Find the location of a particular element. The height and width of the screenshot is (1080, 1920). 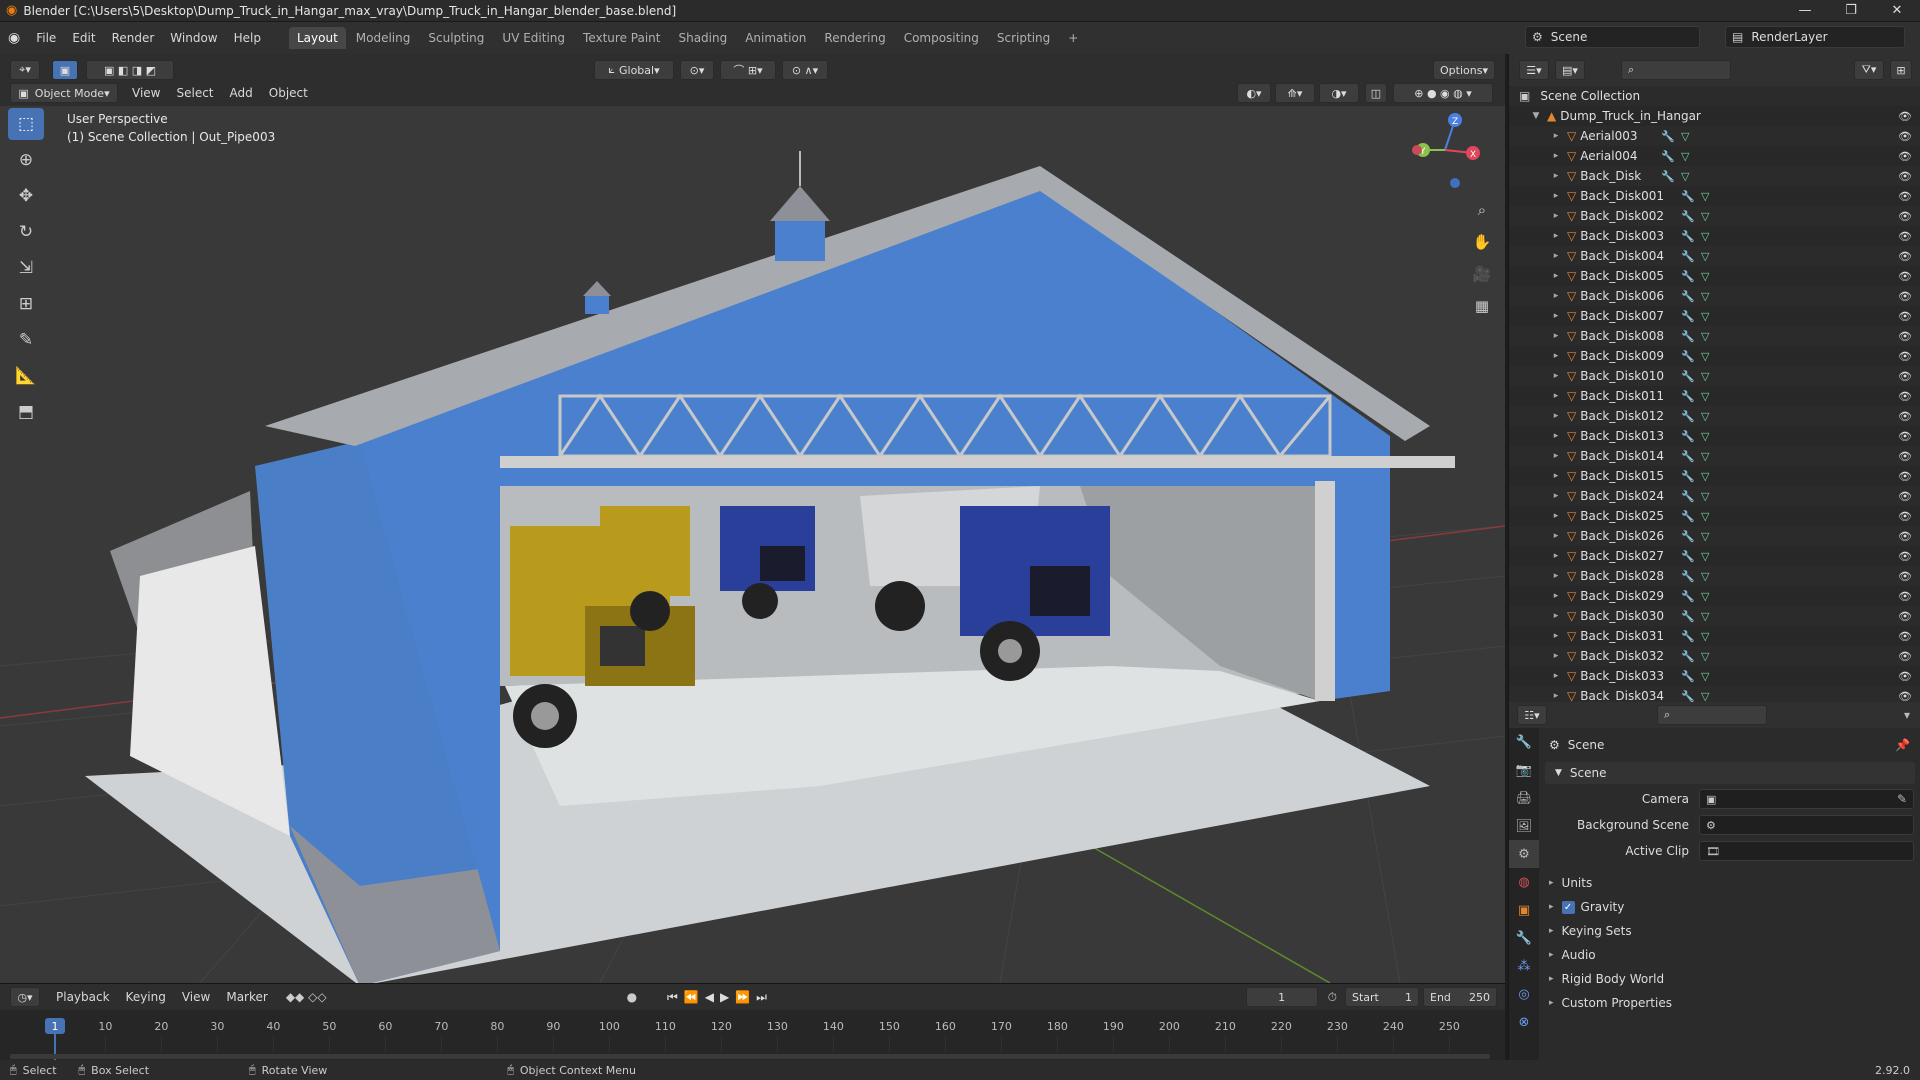

playback-controls: ⏮⏪◀▶⏩⏭ is located at coordinates (720, 997).